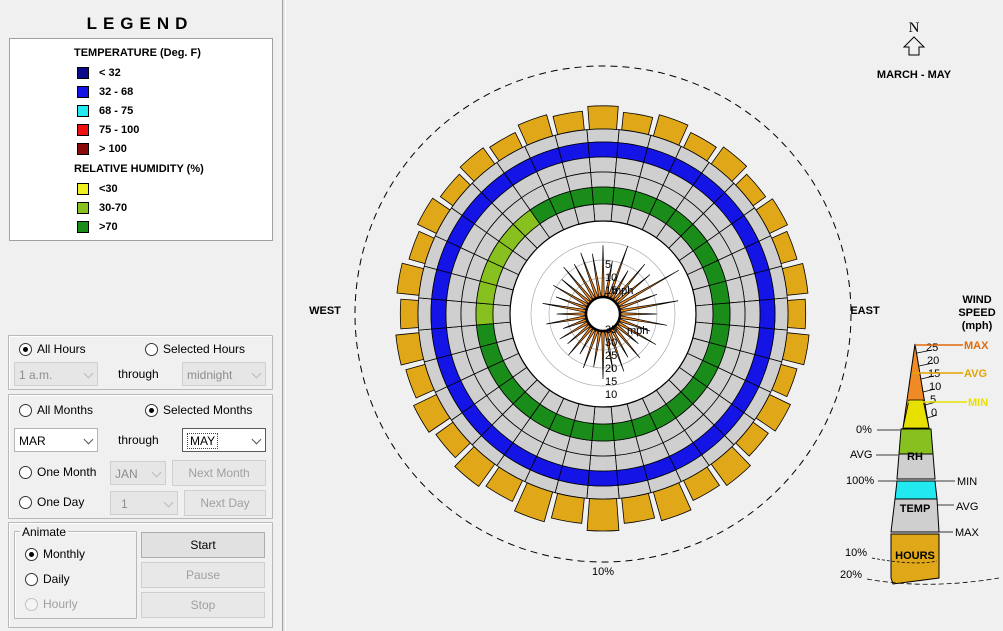 This screenshot has height=631, width=1003. What do you see at coordinates (284, 315) in the screenshot?
I see `panel-divider` at bounding box center [284, 315].